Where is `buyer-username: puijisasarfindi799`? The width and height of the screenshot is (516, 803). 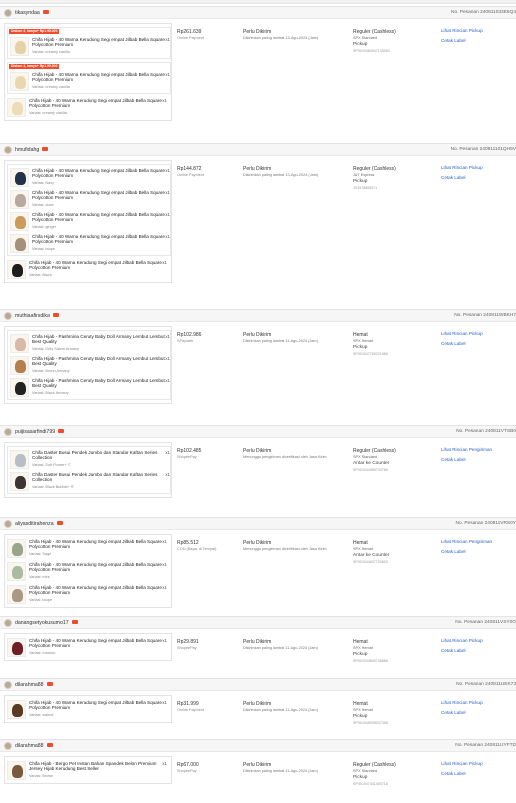 buyer-username: puijisasarfindi799 is located at coordinates (40, 432).